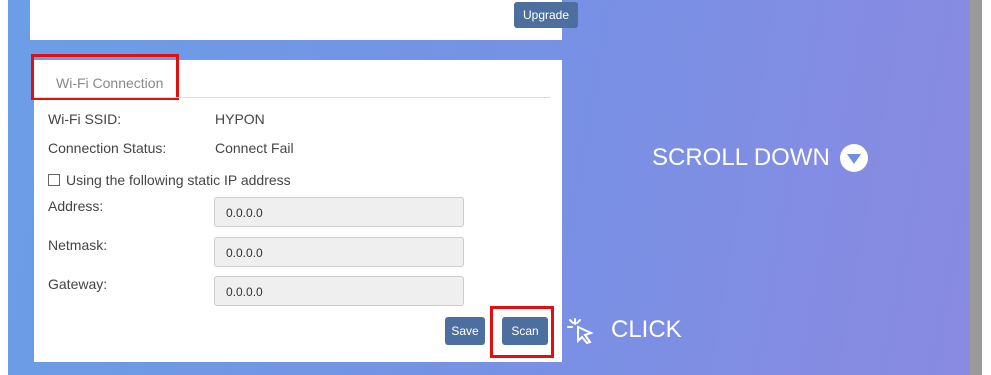 The height and width of the screenshot is (375, 991). Describe the element at coordinates (853, 158) in the screenshot. I see `chevron-down-icon` at that location.